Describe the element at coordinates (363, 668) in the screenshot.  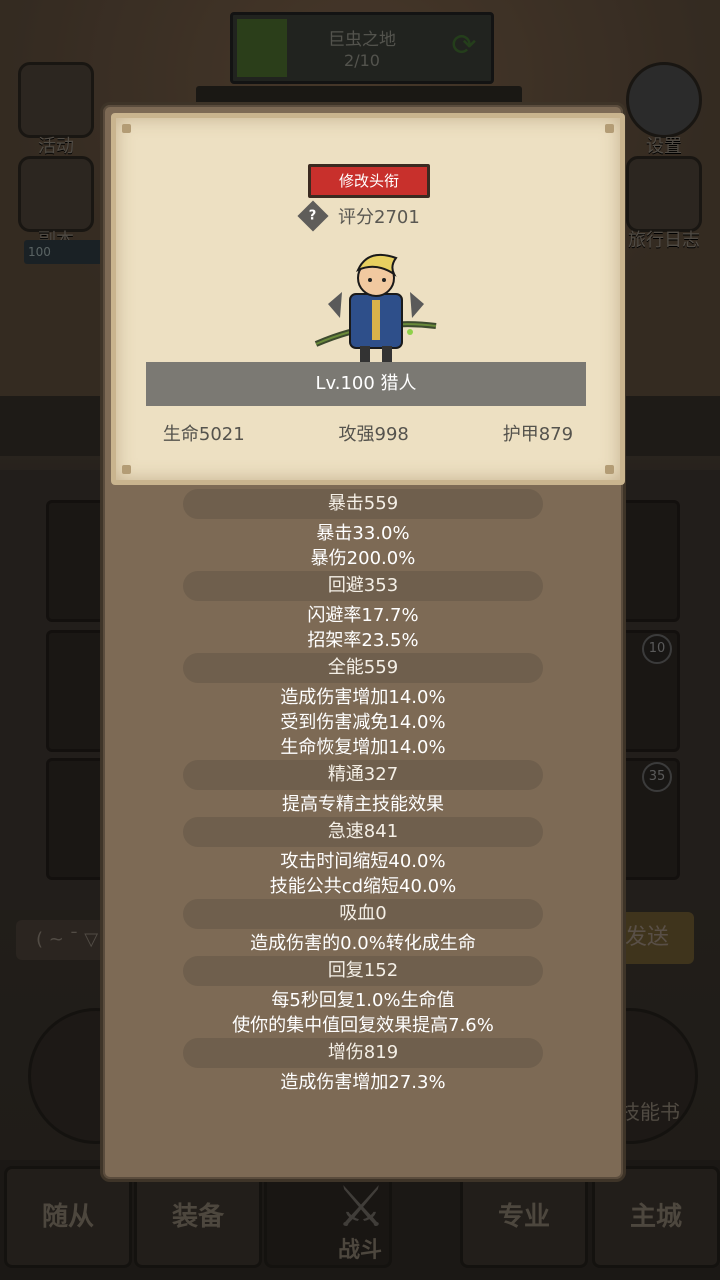
I see `stat-header: 全能559` at that location.